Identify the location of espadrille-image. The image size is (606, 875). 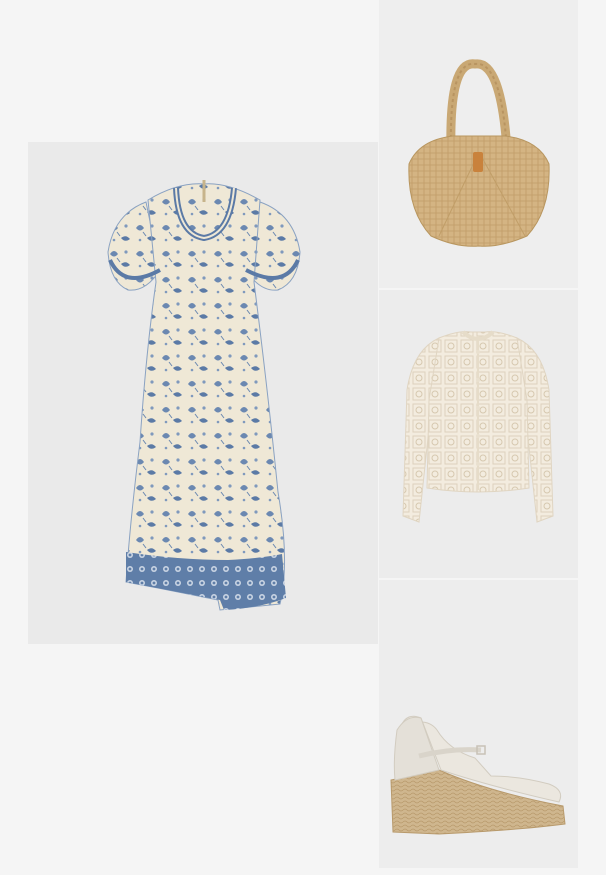
(478, 775).